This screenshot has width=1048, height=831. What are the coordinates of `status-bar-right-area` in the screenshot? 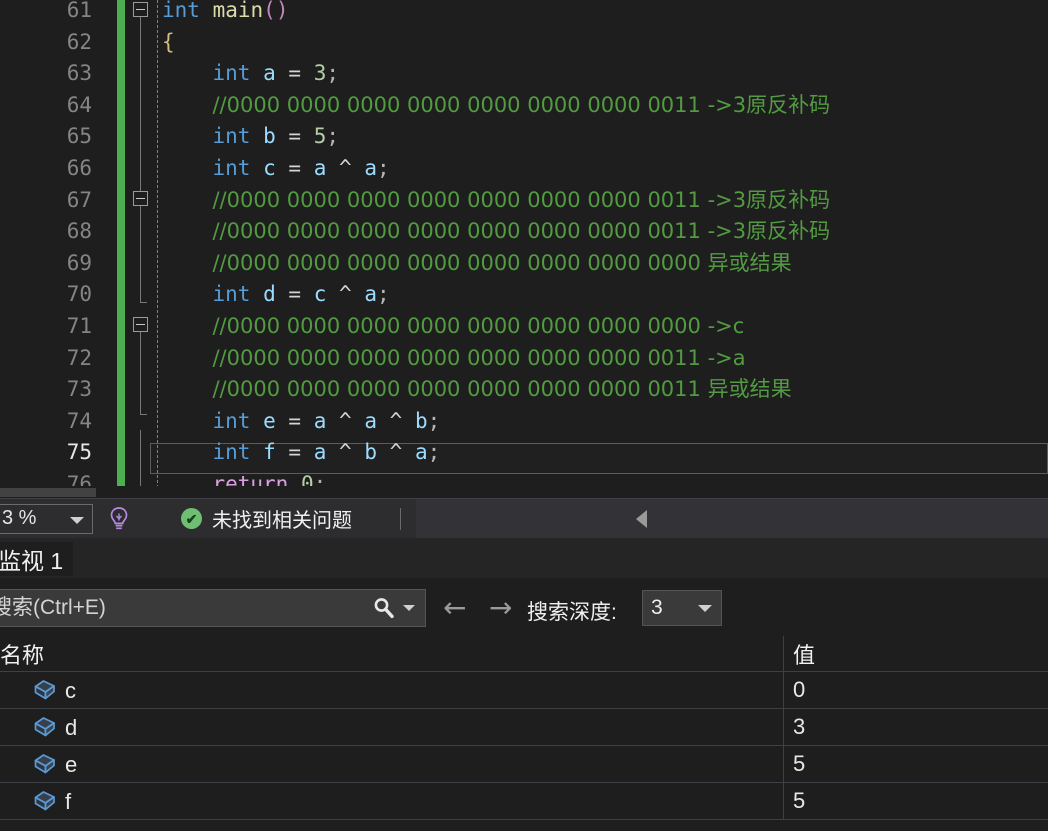 It's located at (732, 518).